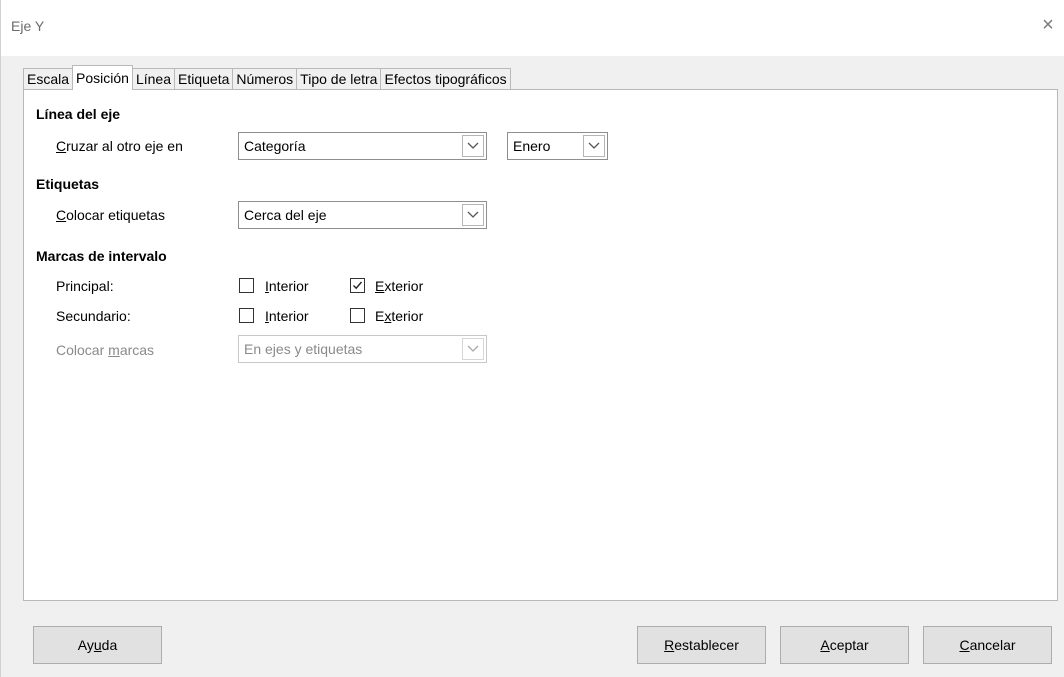 The height and width of the screenshot is (677, 1064). What do you see at coordinates (669, 645) in the screenshot?
I see `reset-mnemonic: R` at bounding box center [669, 645].